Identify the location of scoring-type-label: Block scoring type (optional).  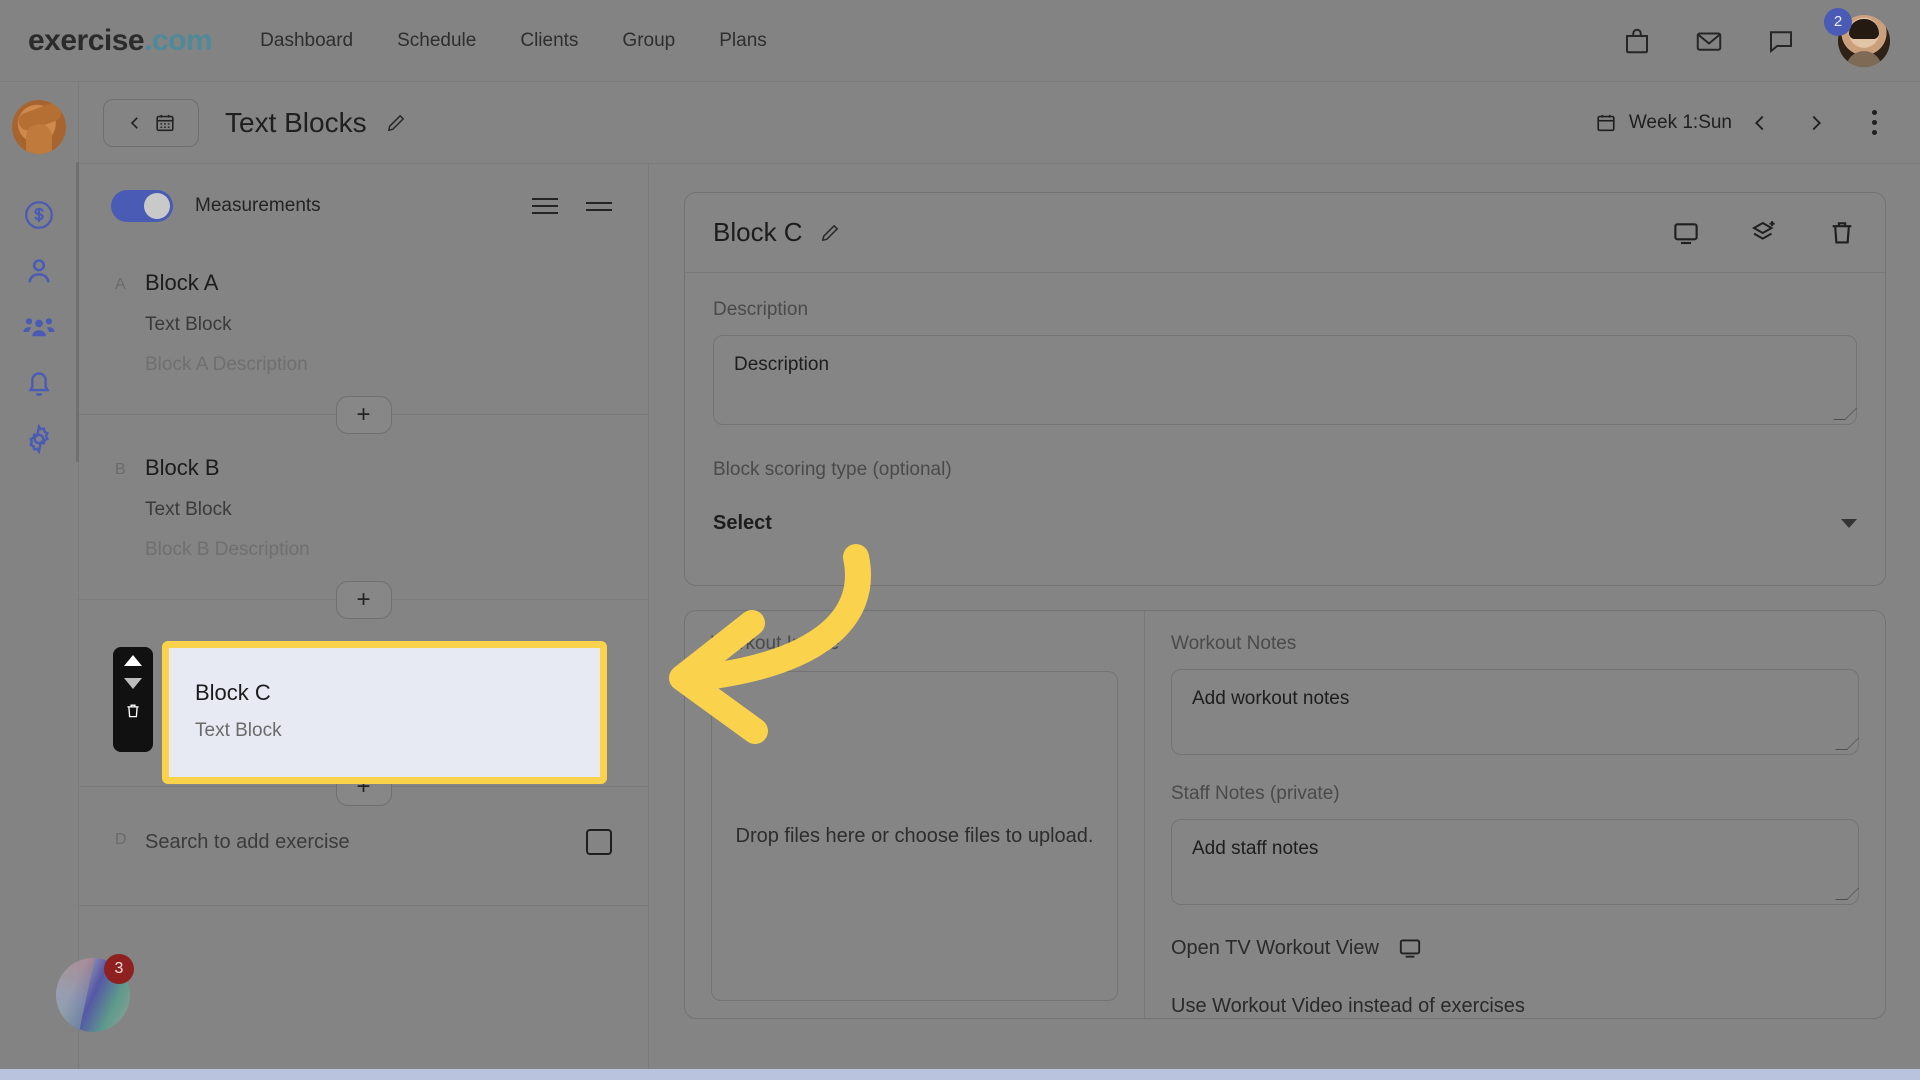
(832, 469).